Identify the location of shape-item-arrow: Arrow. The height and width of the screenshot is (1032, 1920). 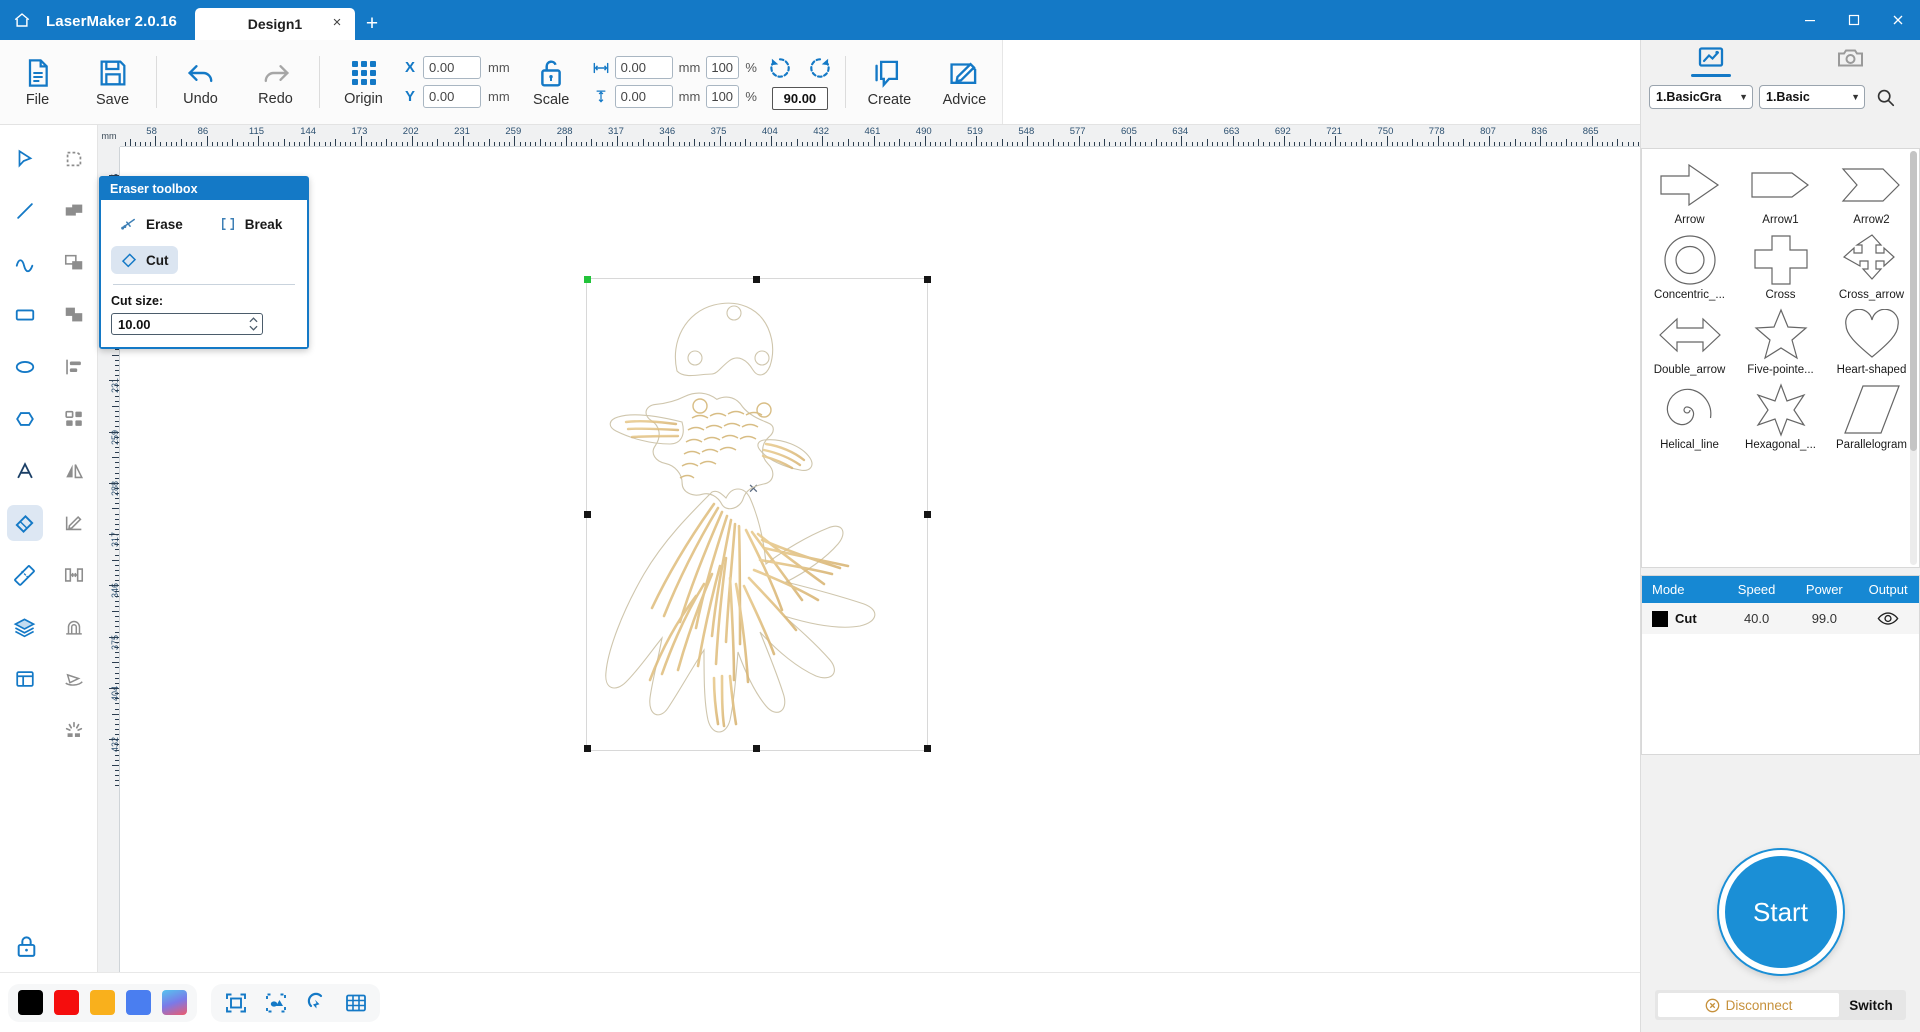
(1689, 190).